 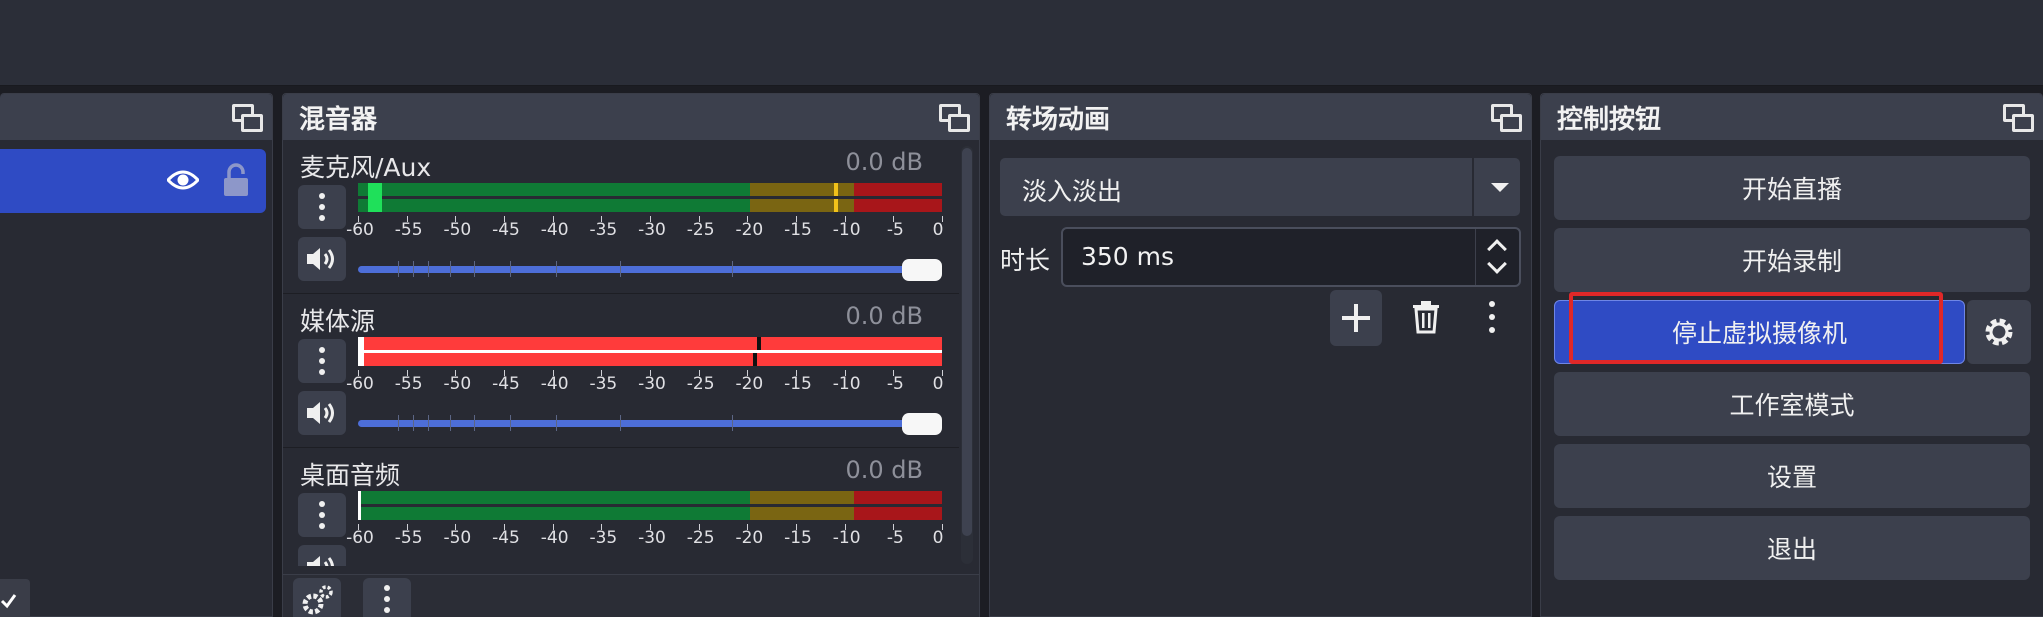 What do you see at coordinates (183, 180) in the screenshot?
I see `eye-icon` at bounding box center [183, 180].